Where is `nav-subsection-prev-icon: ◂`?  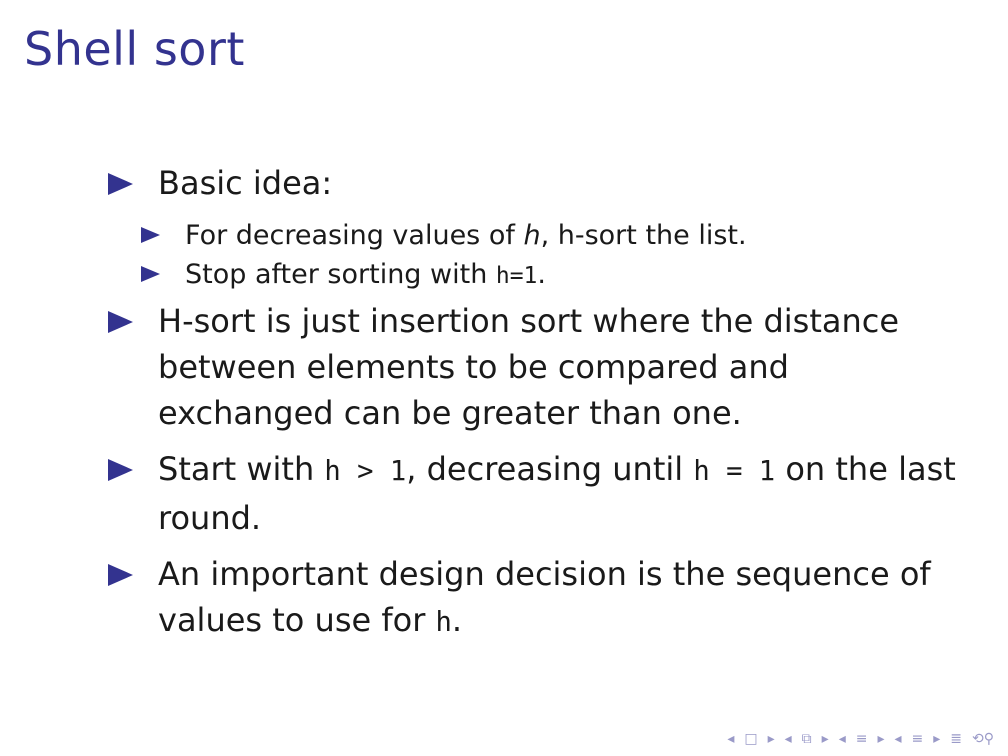 nav-subsection-prev-icon: ◂ is located at coordinates (788, 739).